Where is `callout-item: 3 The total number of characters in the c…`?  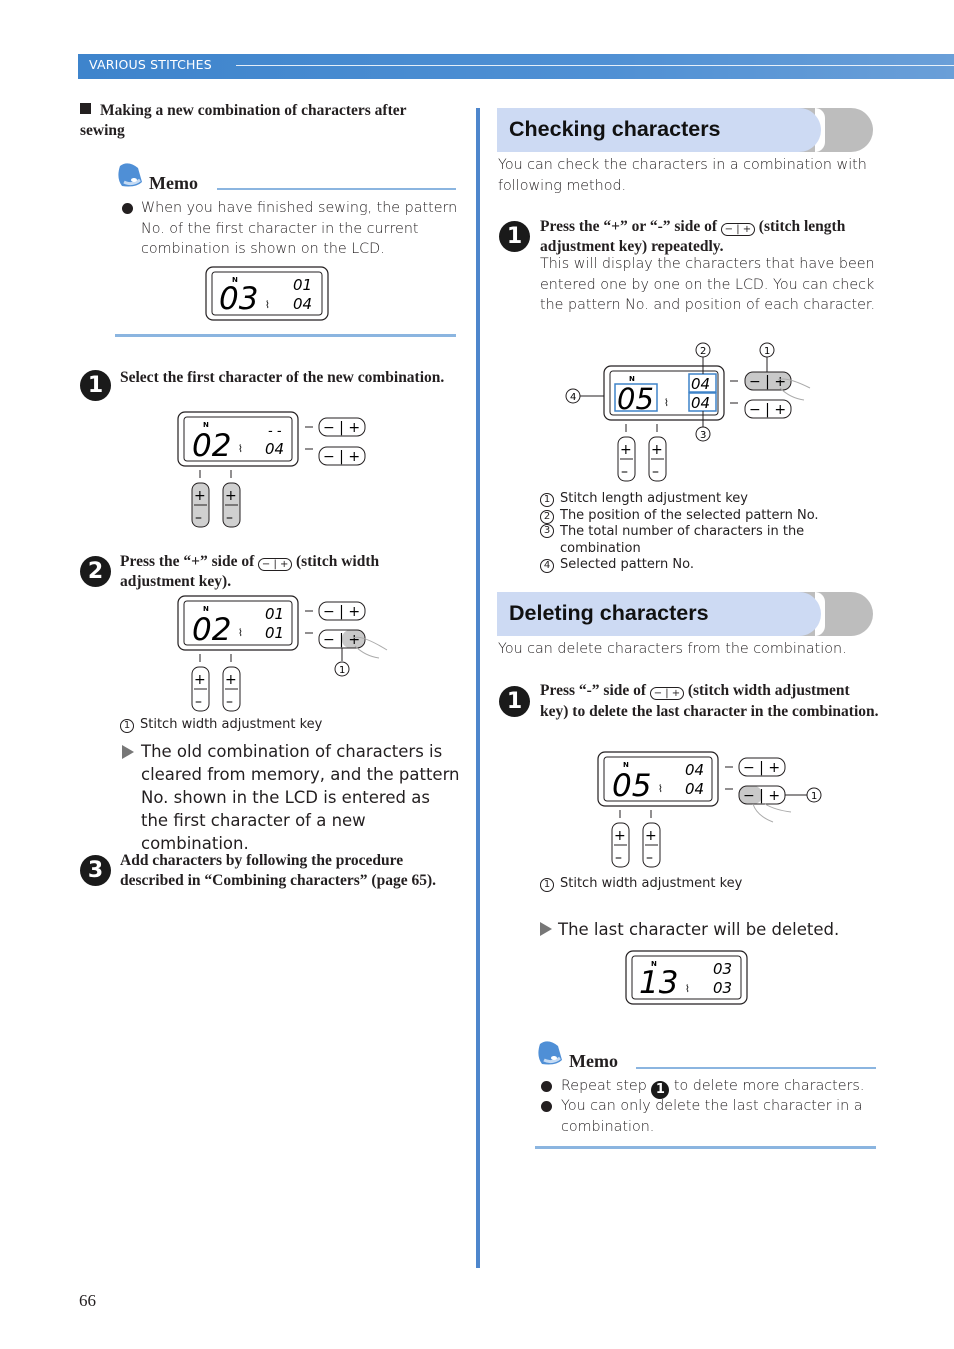 callout-item: 3 The total number of characters in the c… is located at coordinates (690, 540).